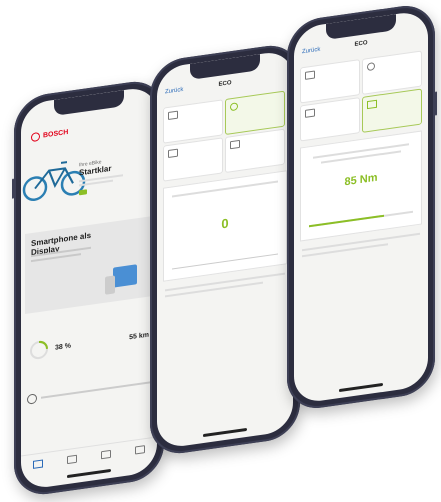 The image size is (441, 502). I want to click on tab-profile-icon, so click(140, 450).